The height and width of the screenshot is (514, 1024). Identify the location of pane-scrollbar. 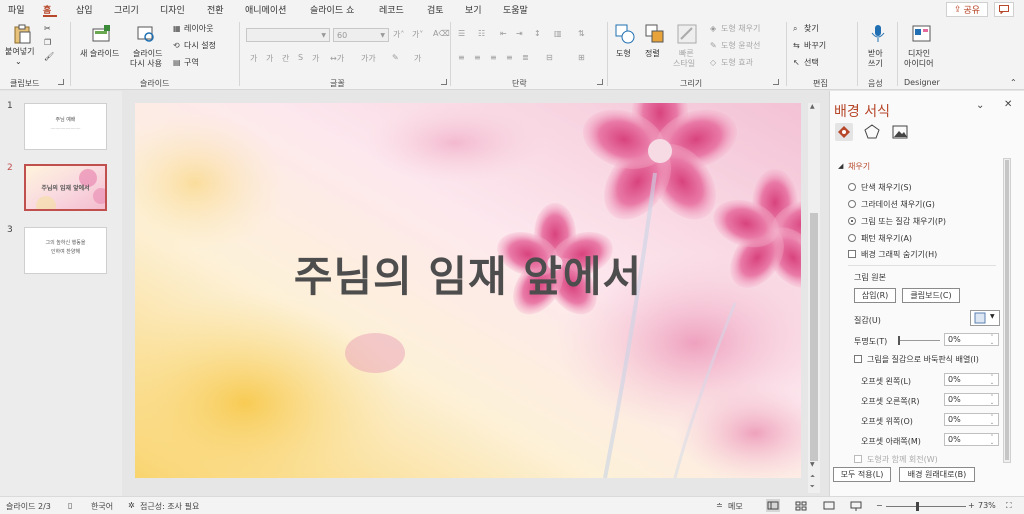
(1007, 310).